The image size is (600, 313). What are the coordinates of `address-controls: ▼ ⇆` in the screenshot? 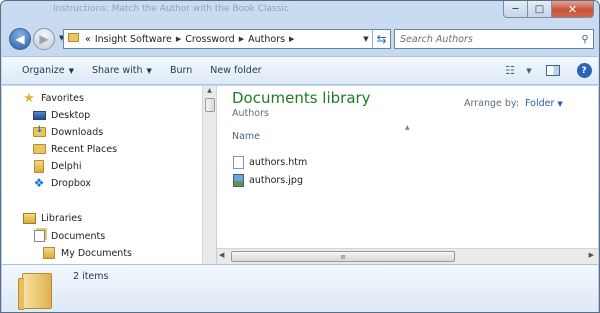 It's located at (375, 39).